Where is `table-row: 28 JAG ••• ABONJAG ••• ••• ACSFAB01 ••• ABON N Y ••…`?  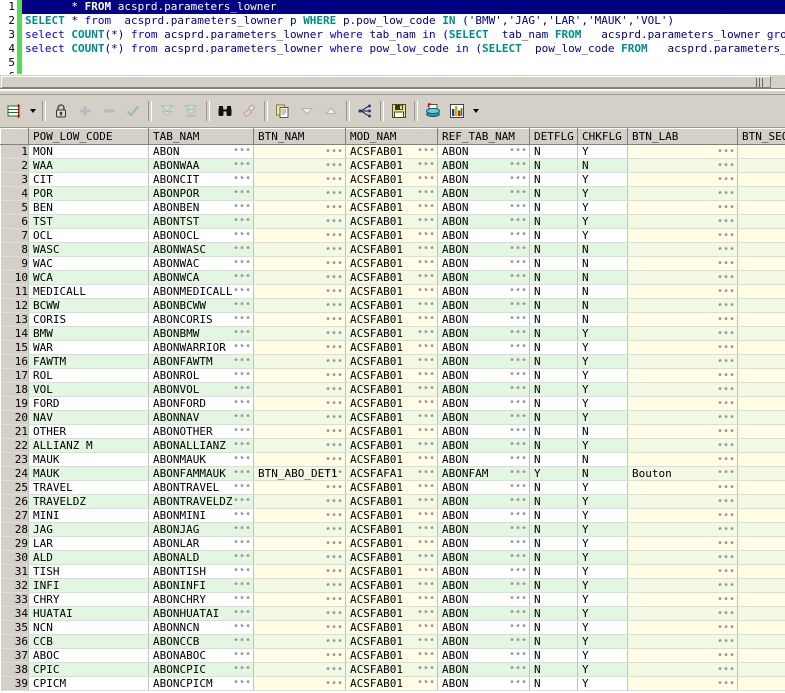
table-row: 28 JAG ••• ABONJAG ••• ••• ACSFAB01 ••• ABON N Y ••… is located at coordinates (392, 529).